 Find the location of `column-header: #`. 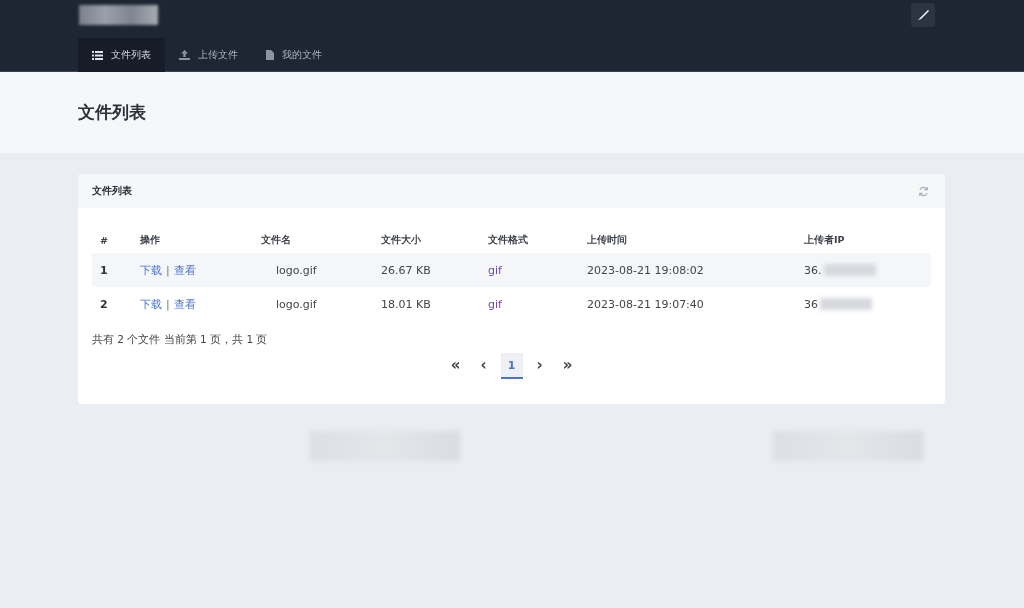

column-header: # is located at coordinates (104, 241).